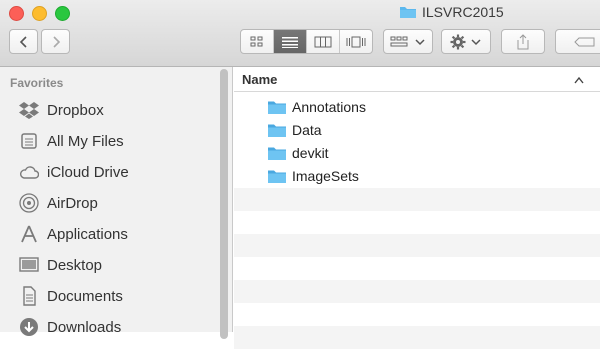  I want to click on window-title: ILSVRC2015, so click(451, 12).